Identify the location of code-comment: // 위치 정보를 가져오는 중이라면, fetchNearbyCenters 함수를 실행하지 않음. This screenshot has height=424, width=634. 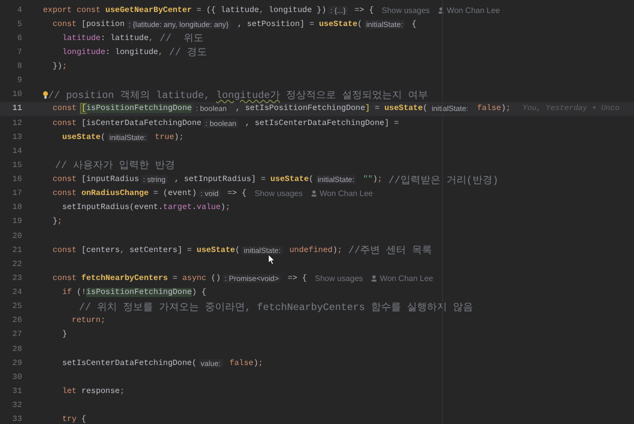
(276, 308).